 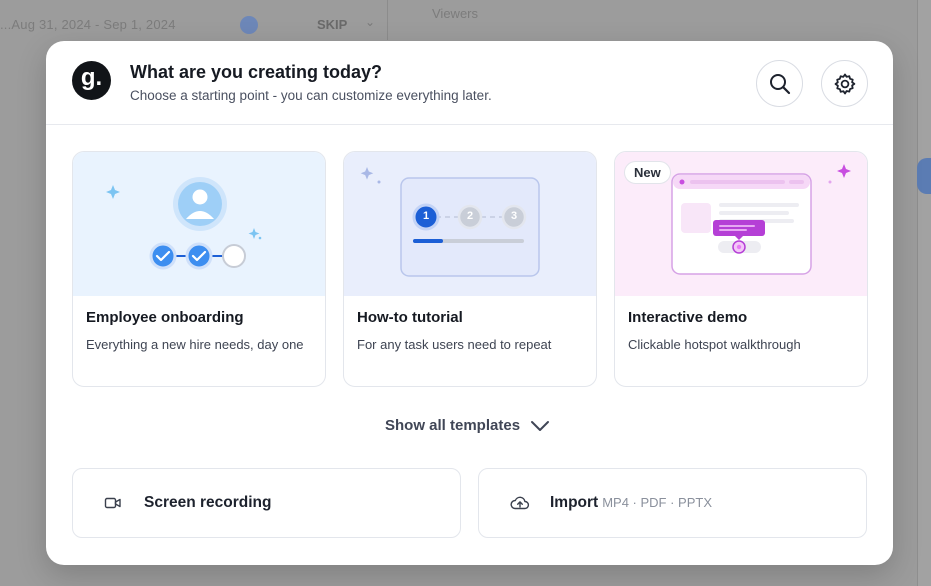 What do you see at coordinates (520, 503) in the screenshot?
I see `cloud-upload-icon` at bounding box center [520, 503].